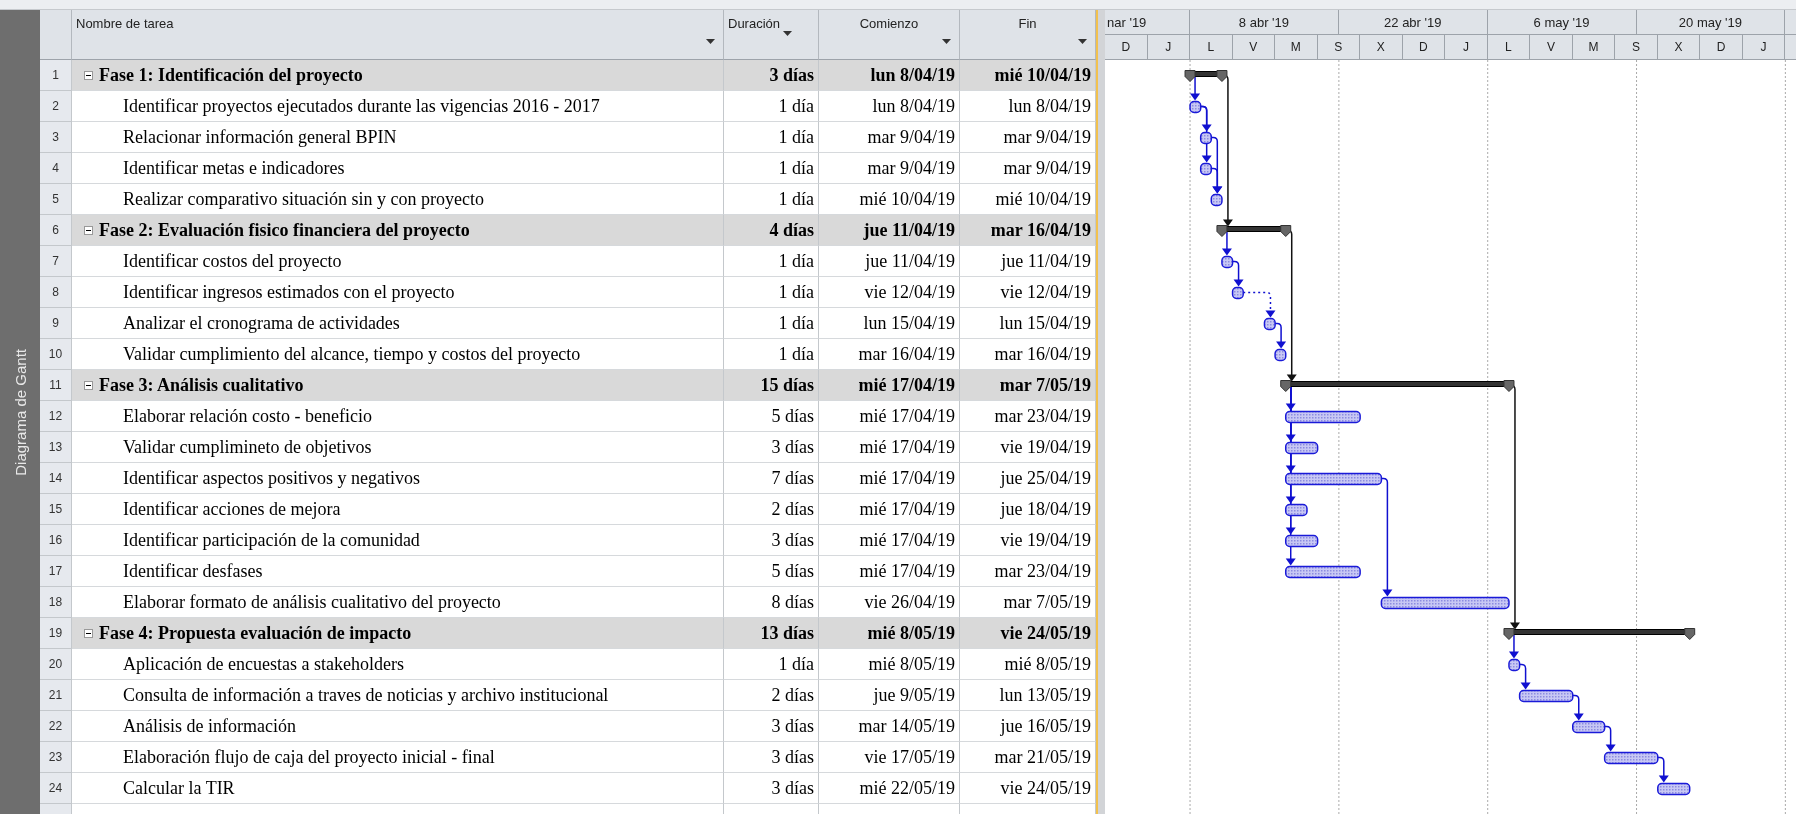 This screenshot has height=814, width=1796. Describe the element at coordinates (889, 323) in the screenshot. I see `start-date-cell: lun 15/04/19` at that location.